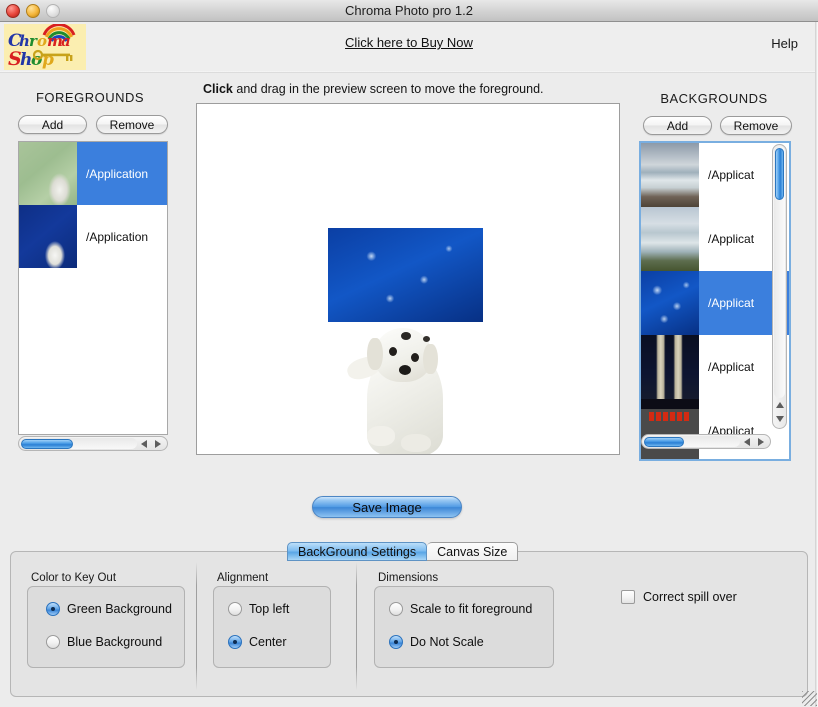 The height and width of the screenshot is (707, 818). I want to click on alignment-group: Top left Center, so click(272, 627).